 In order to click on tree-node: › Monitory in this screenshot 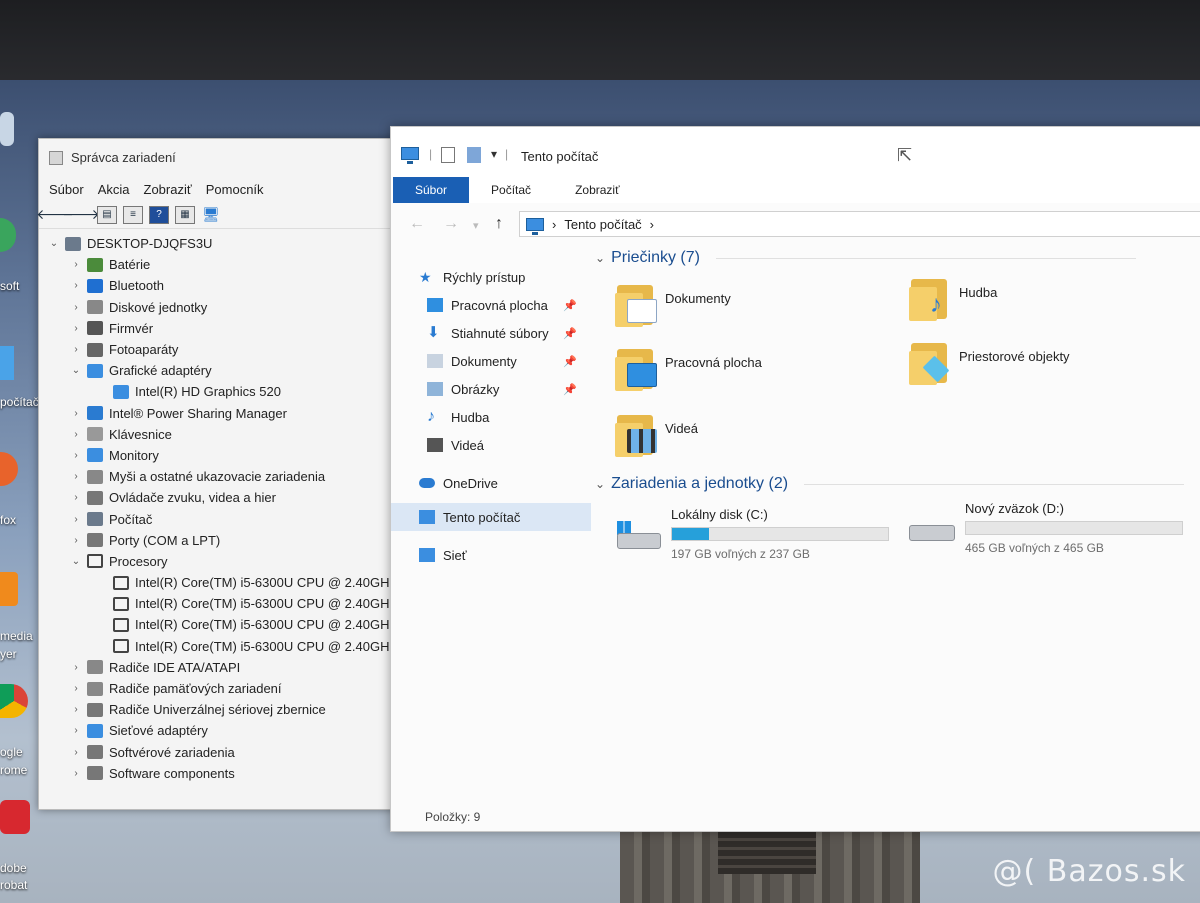, I will do `click(228, 455)`.